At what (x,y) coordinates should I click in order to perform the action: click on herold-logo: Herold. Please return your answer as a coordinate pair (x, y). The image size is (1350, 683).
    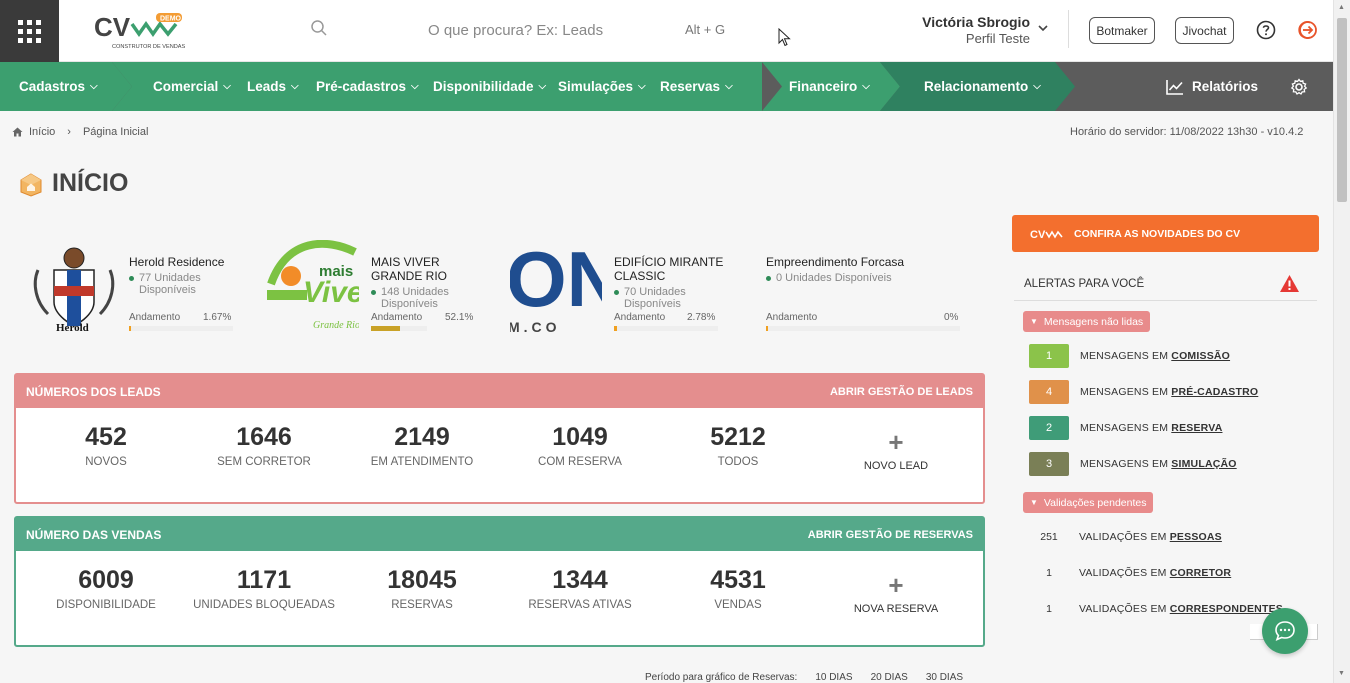
    Looking at the image, I should click on (74, 286).